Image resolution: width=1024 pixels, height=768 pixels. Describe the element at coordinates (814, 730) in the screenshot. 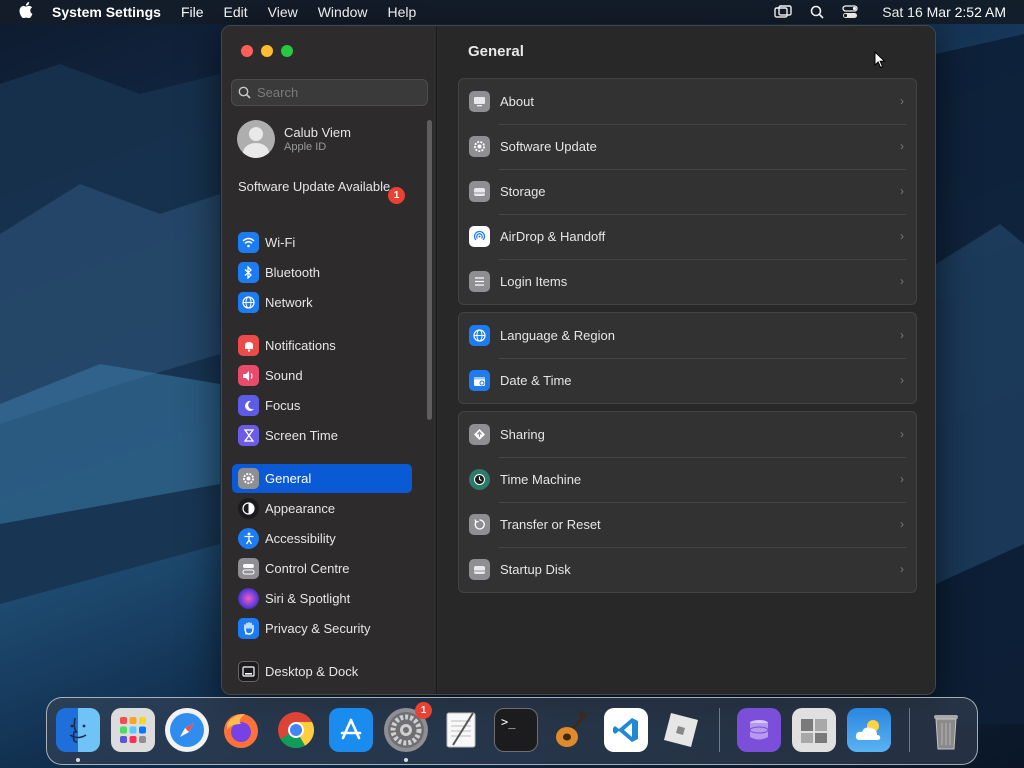

I see `bootcamp-icon` at that location.